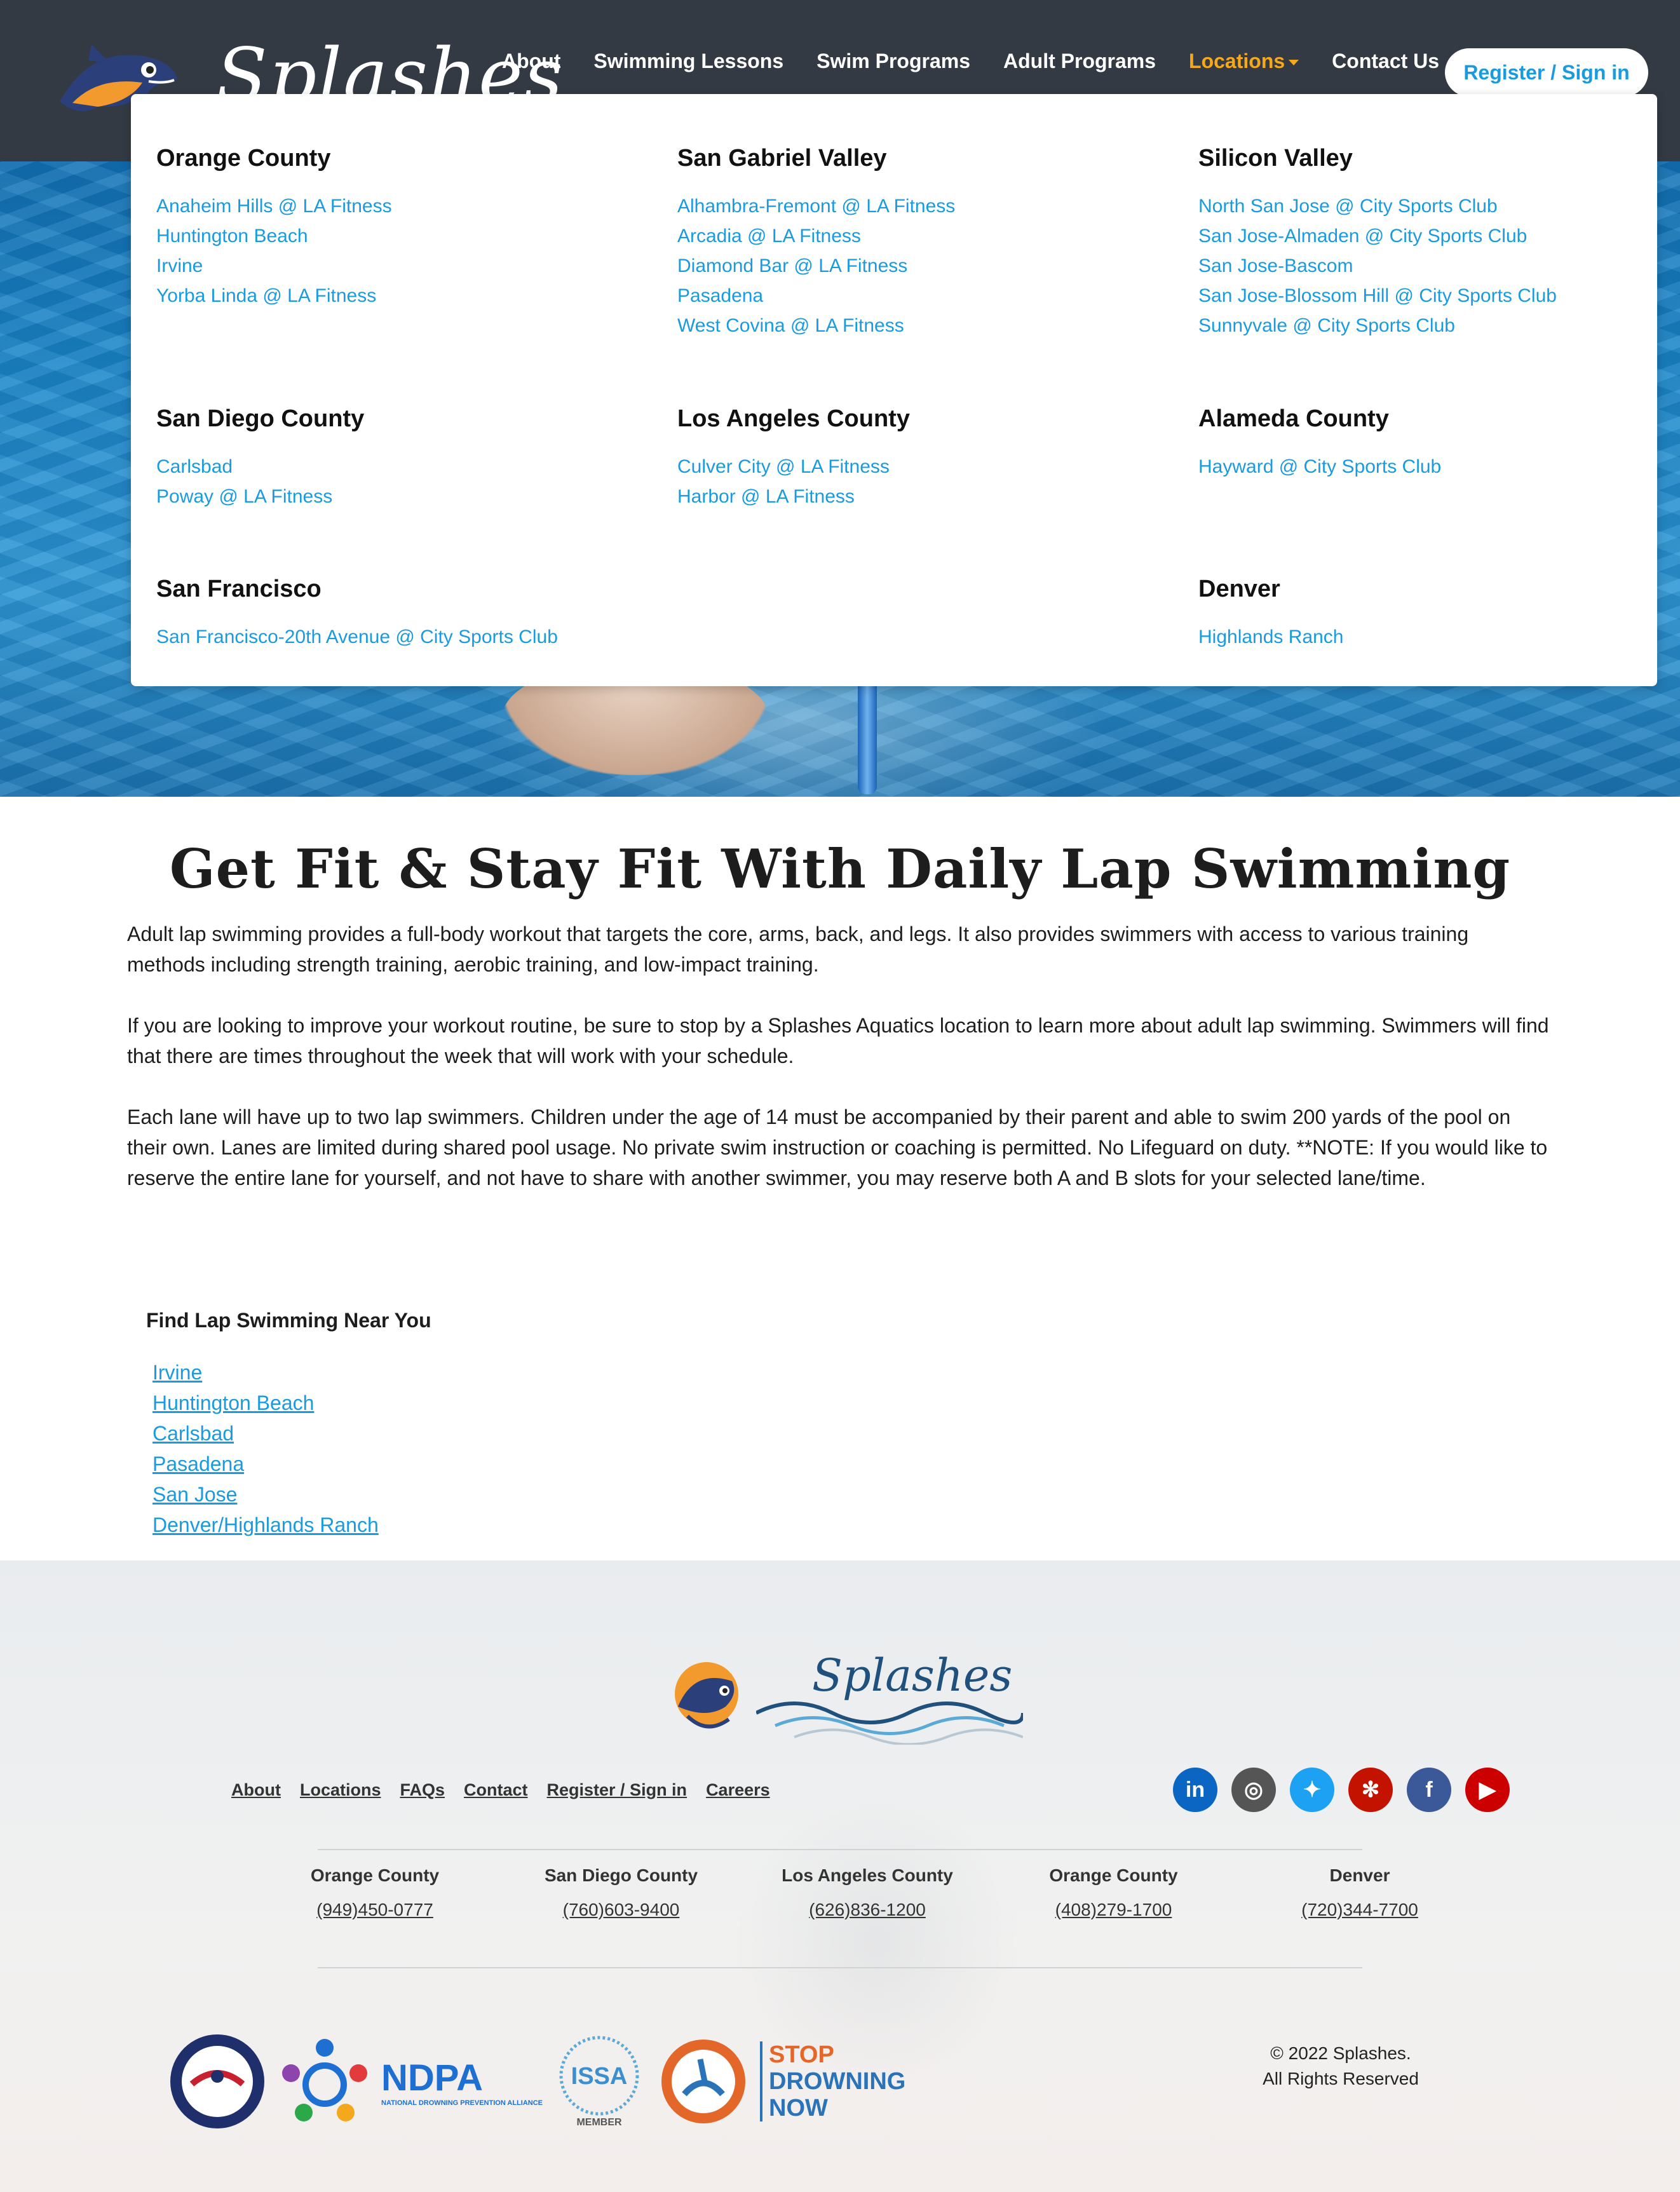  Describe the element at coordinates (1377, 236) in the screenshot. I see `location-link: San Jose-Almaden @ City Sports Club` at that location.